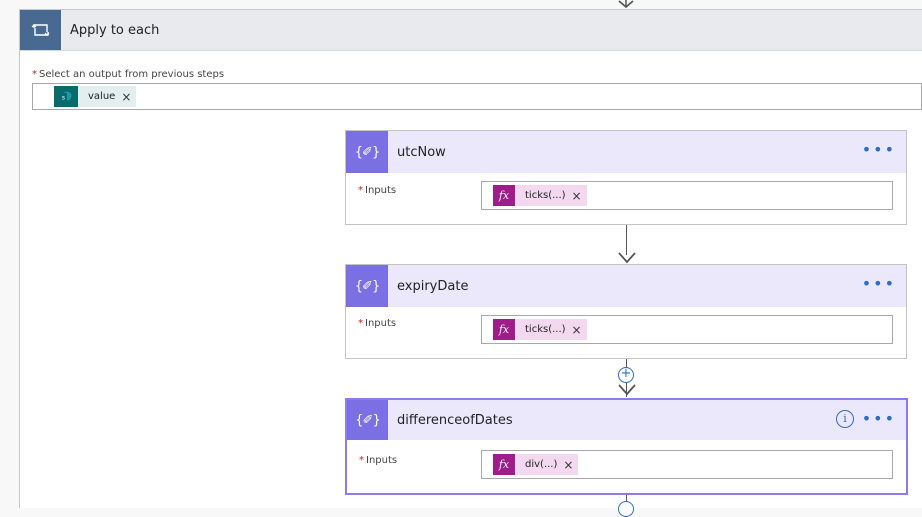 The image size is (922, 517). I want to click on inputs-field: fx div(...) ×, so click(687, 464).